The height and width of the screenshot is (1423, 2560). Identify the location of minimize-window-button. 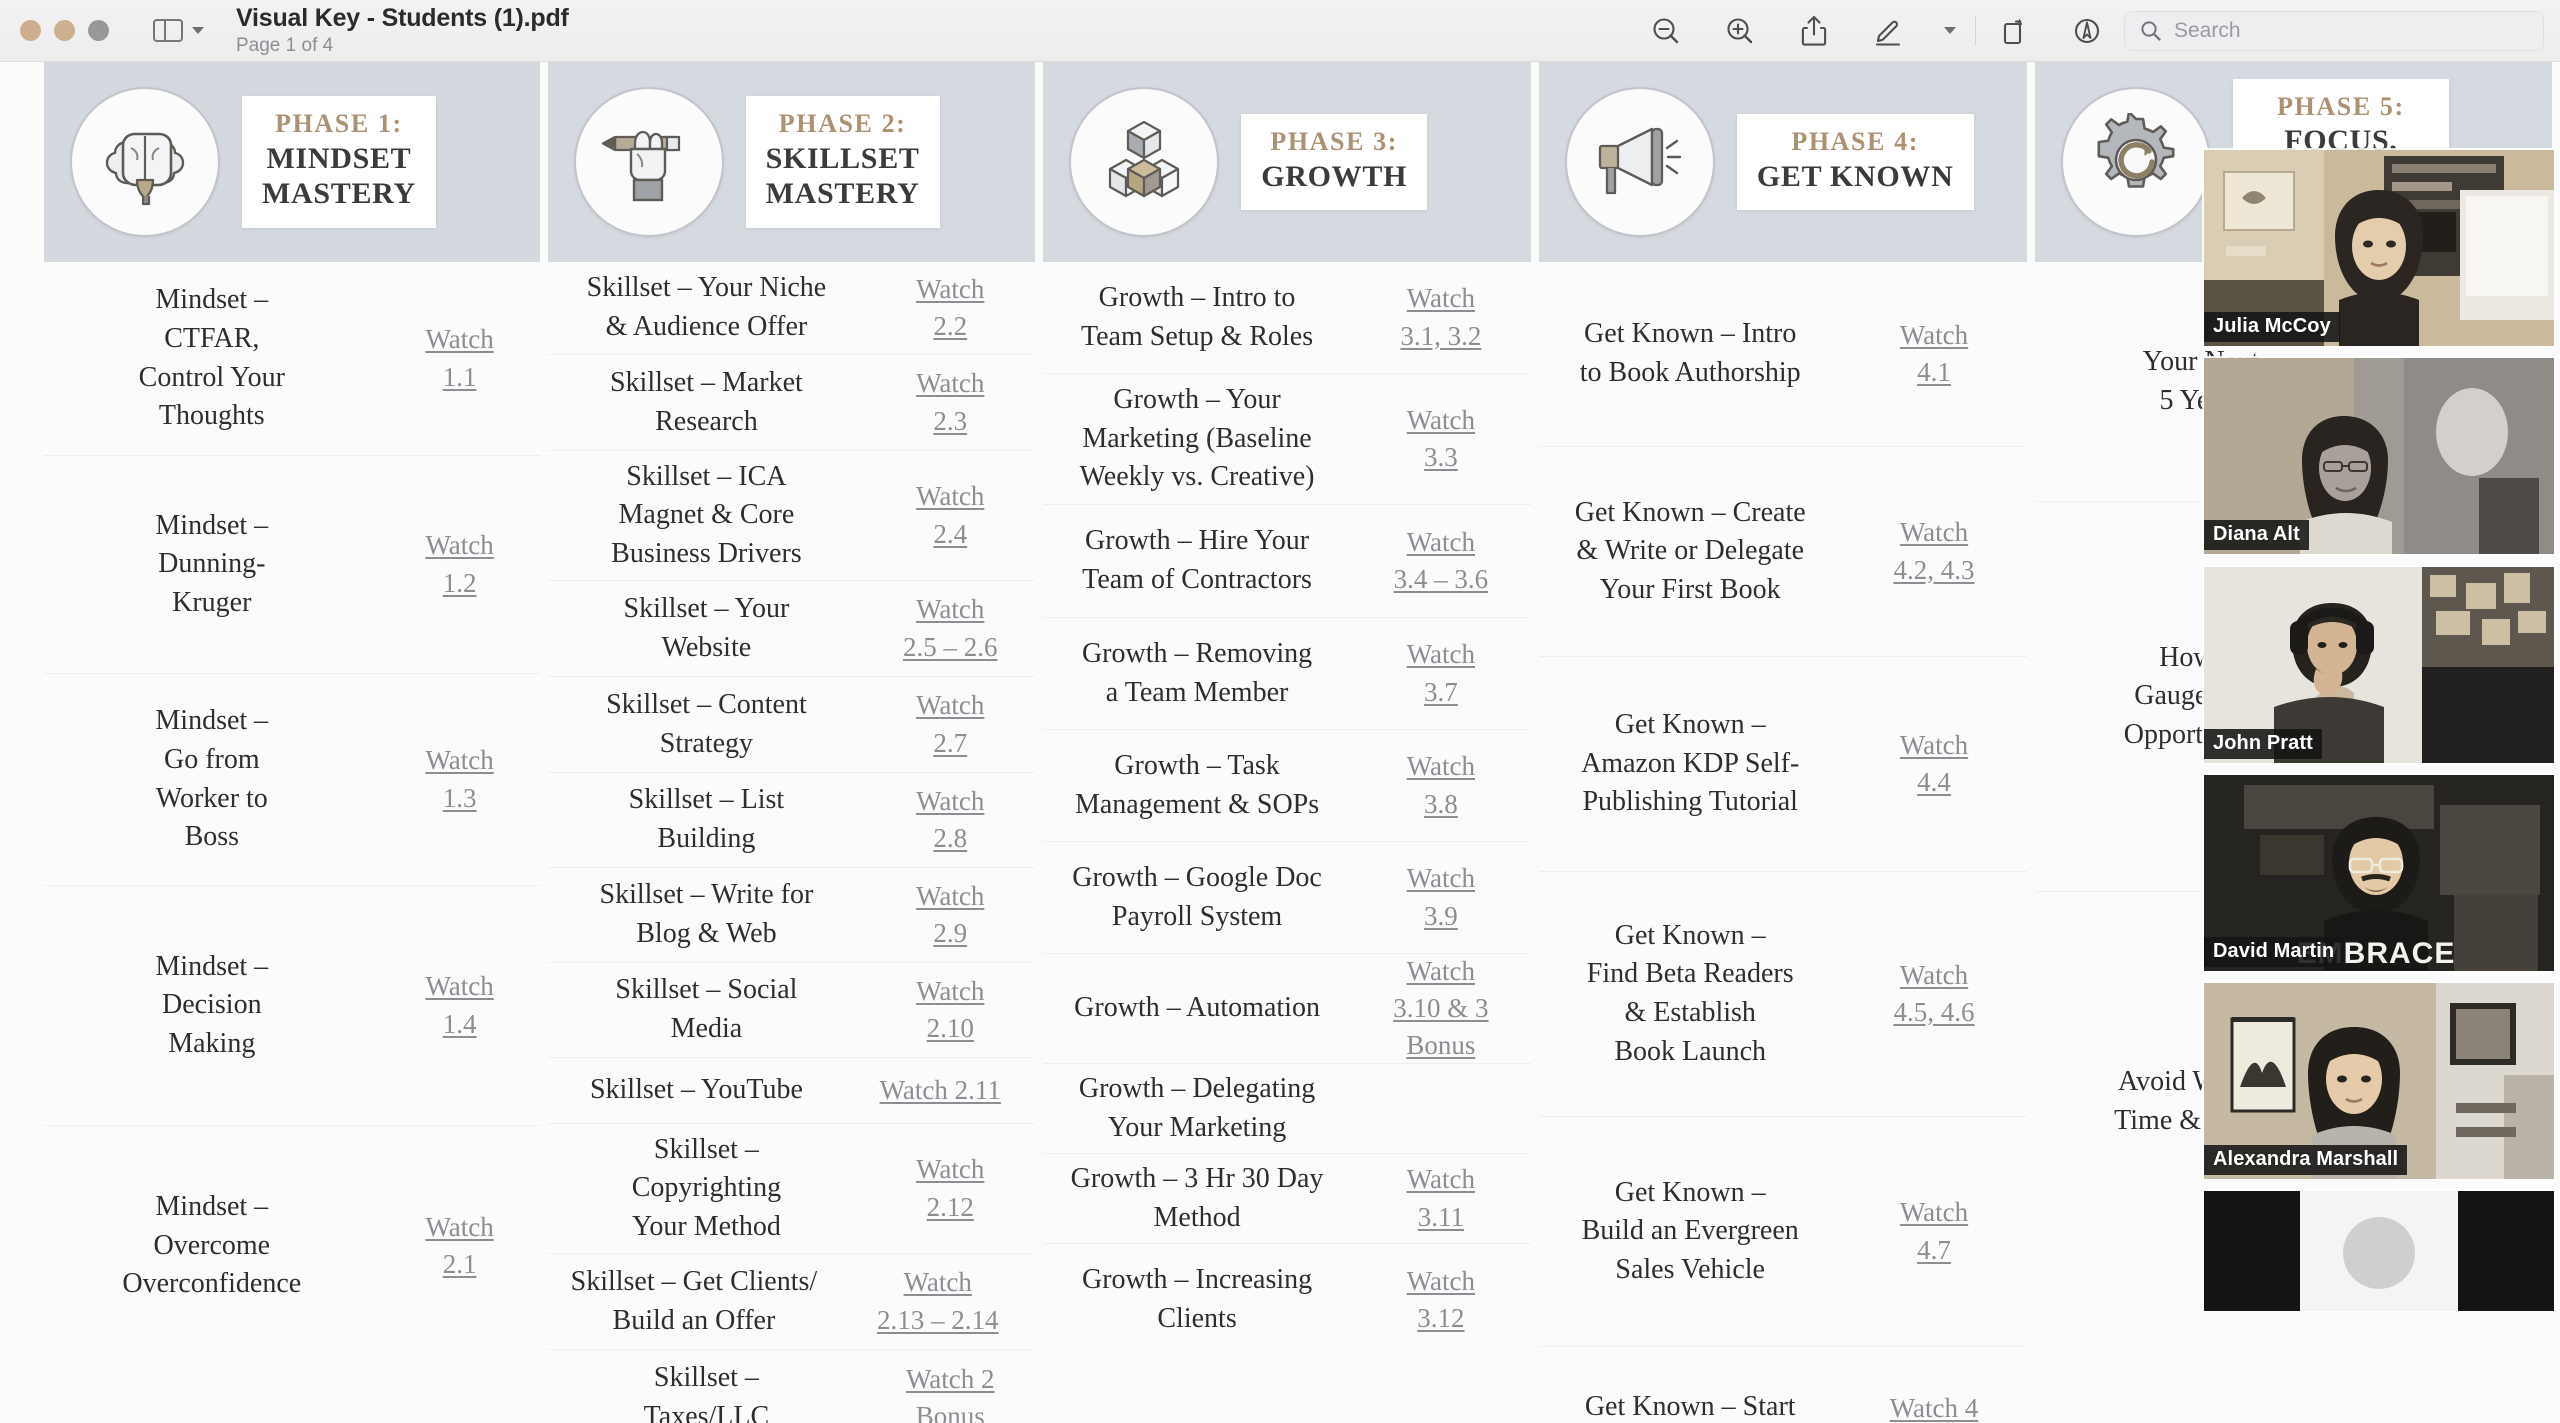
(64, 30).